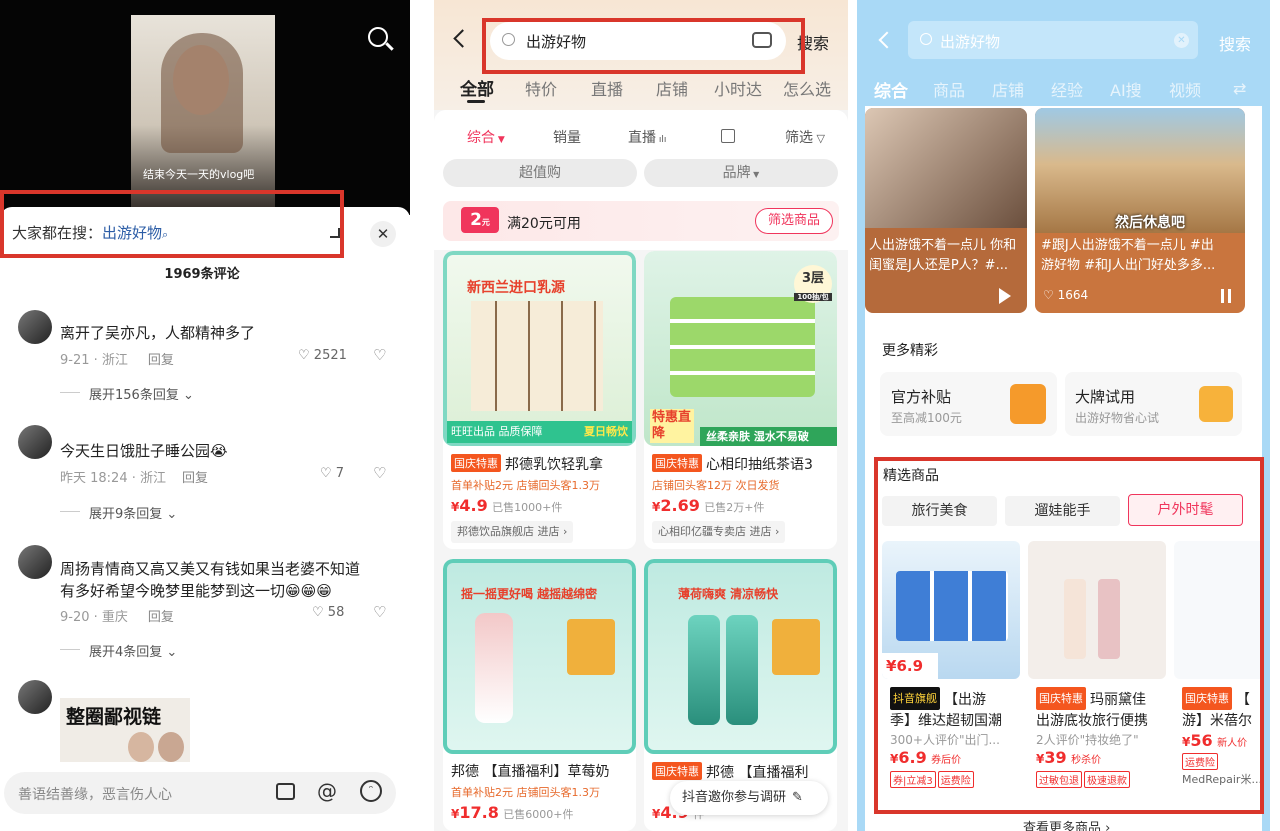 This screenshot has height=831, width=1280. I want to click on promo-title: 官方补贴, so click(921, 397).